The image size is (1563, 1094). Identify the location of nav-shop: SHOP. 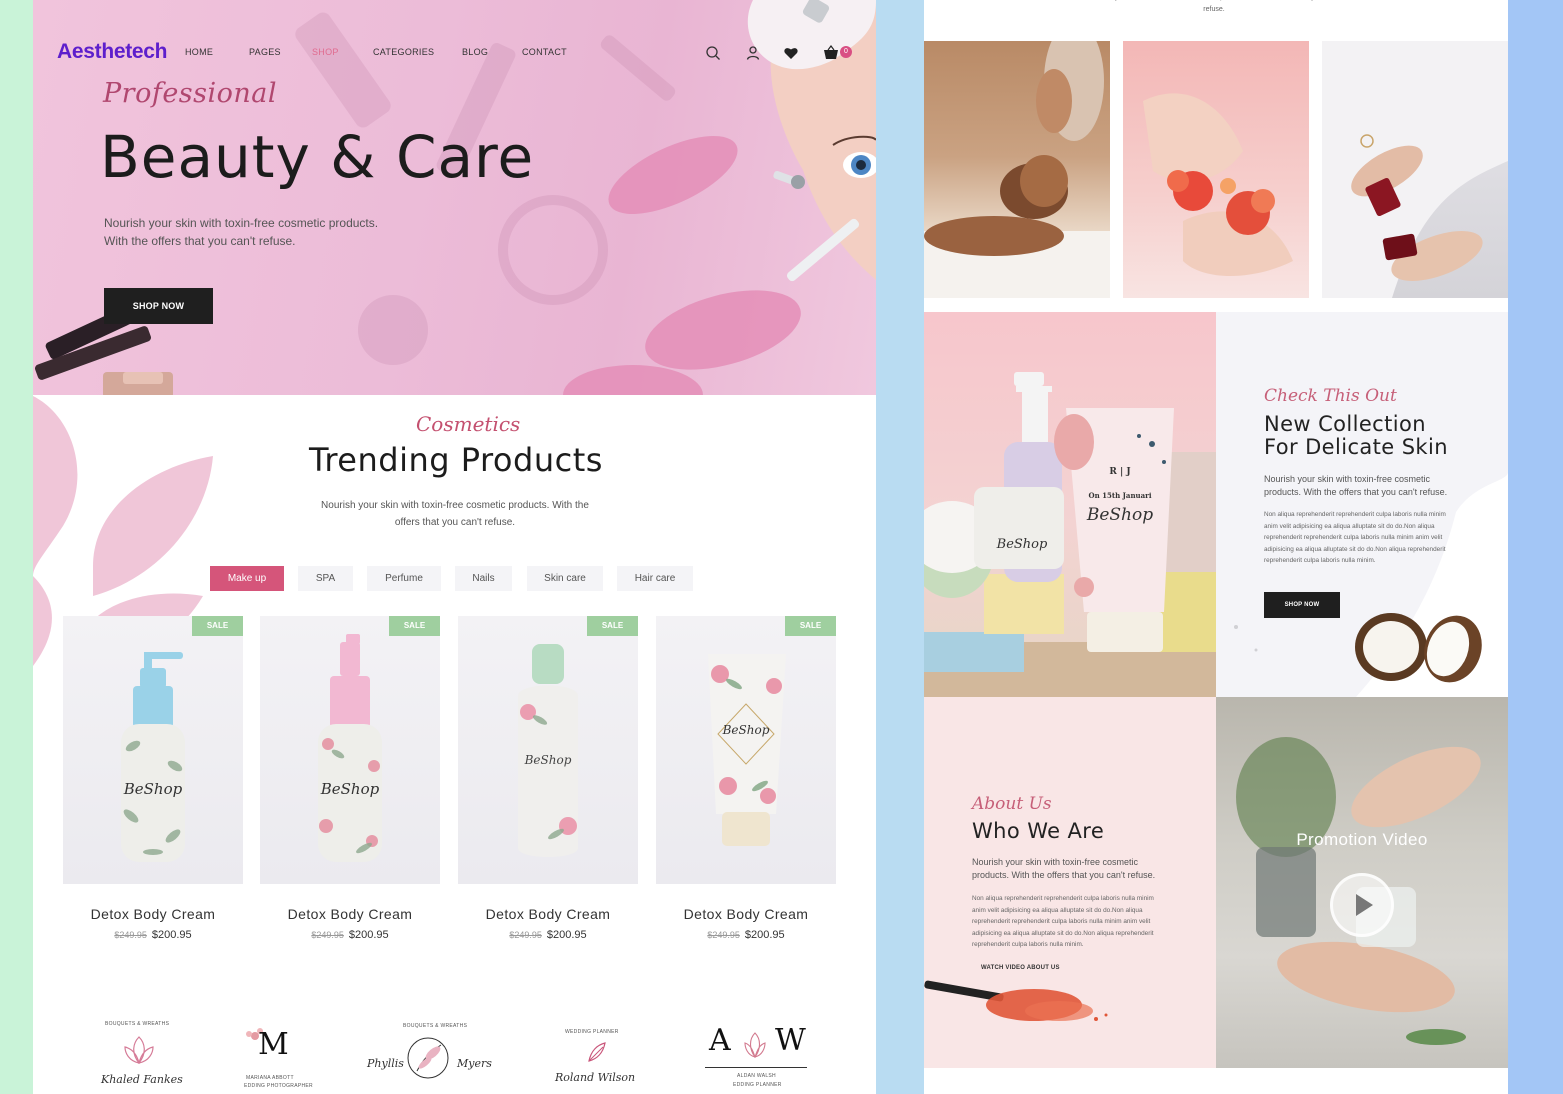
(325, 52).